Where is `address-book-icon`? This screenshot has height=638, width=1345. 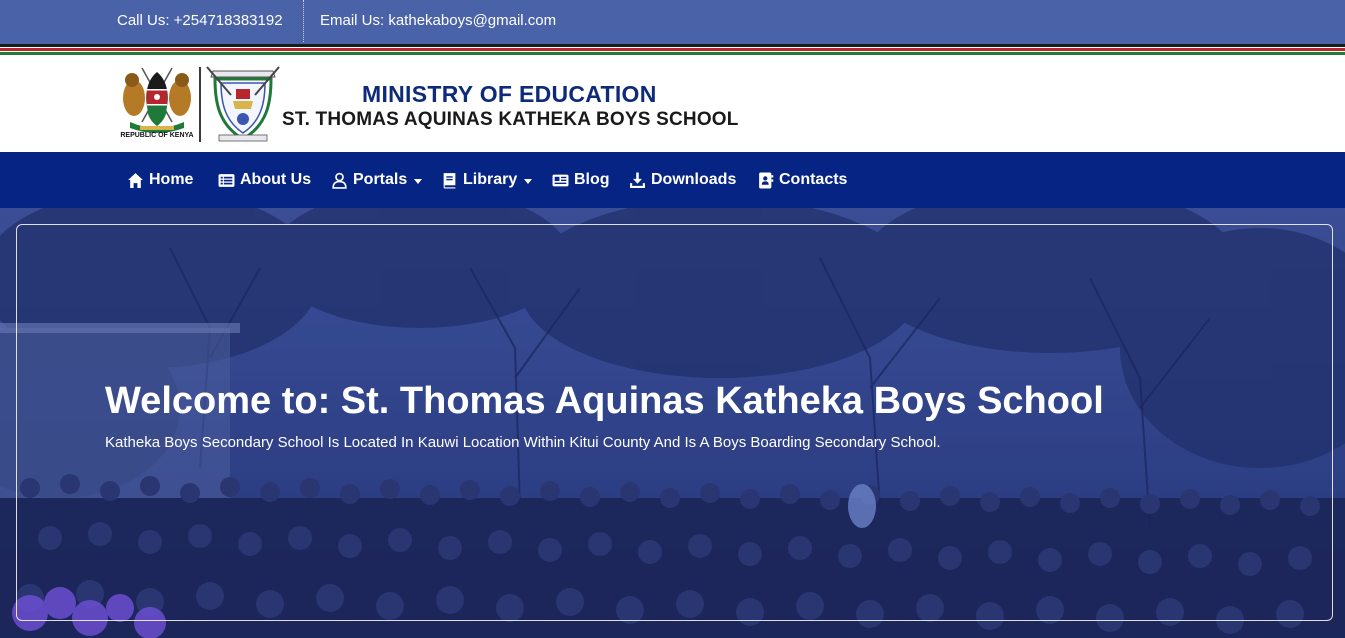 address-book-icon is located at coordinates (766, 180).